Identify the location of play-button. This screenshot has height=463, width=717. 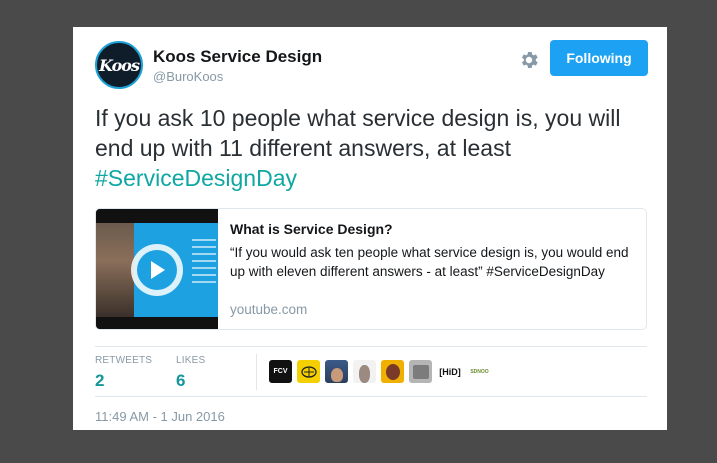
(157, 270).